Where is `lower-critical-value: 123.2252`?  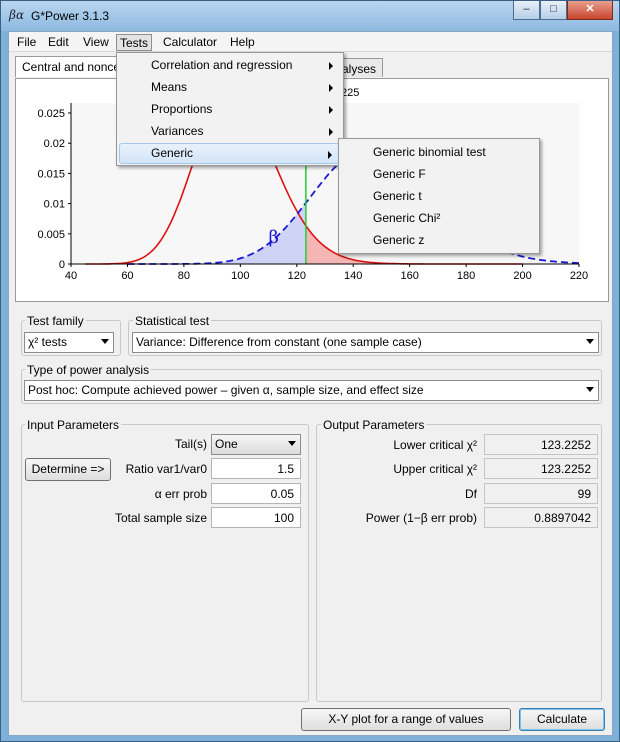 lower-critical-value: 123.2252 is located at coordinates (541, 444).